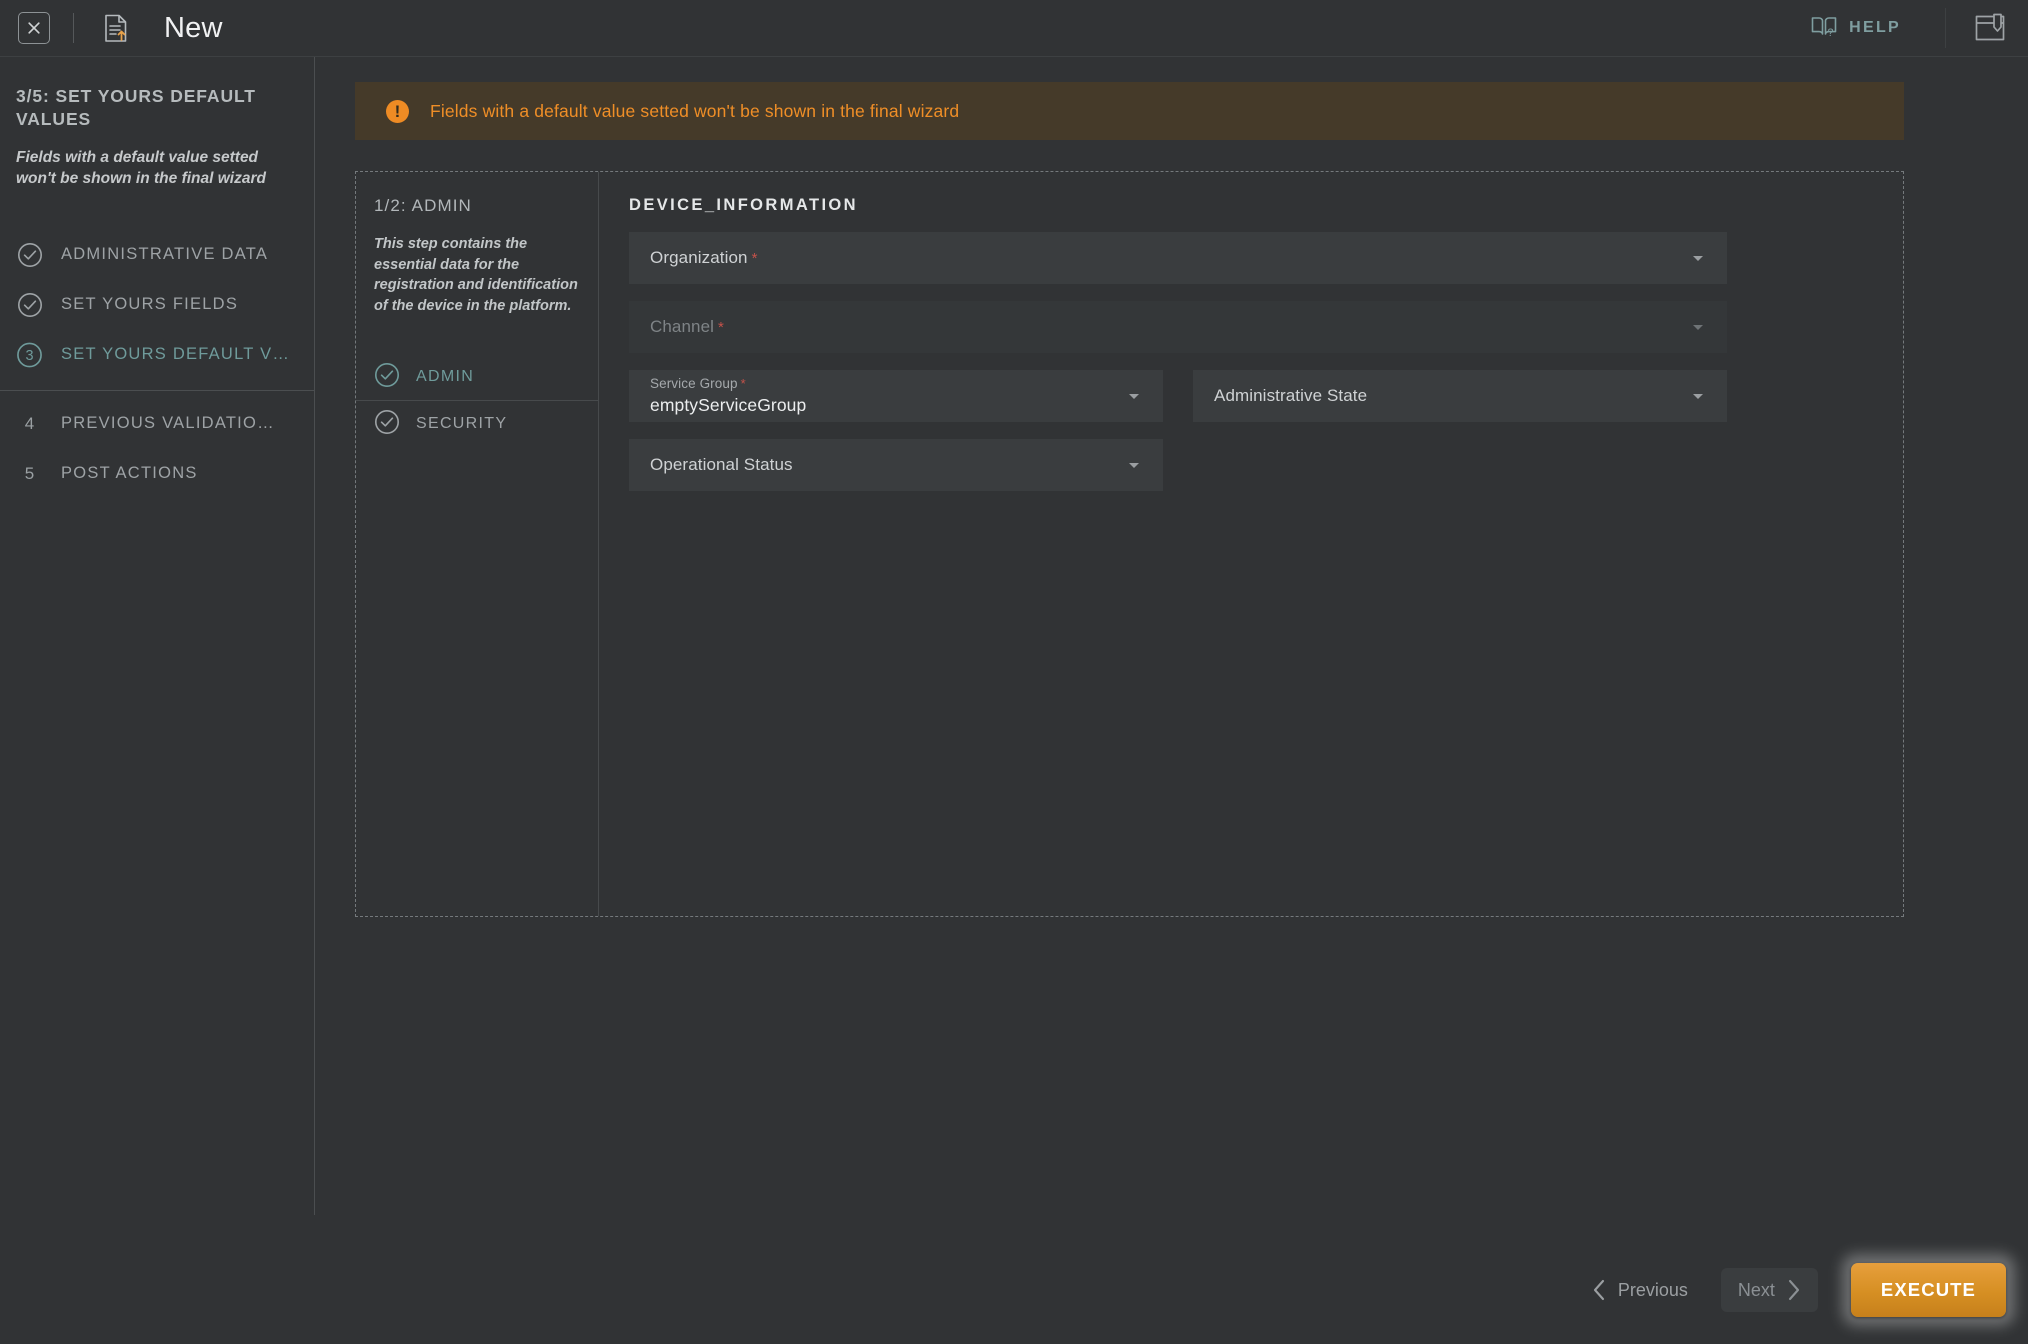  I want to click on service-group-value: emptyServiceGroup, so click(728, 404).